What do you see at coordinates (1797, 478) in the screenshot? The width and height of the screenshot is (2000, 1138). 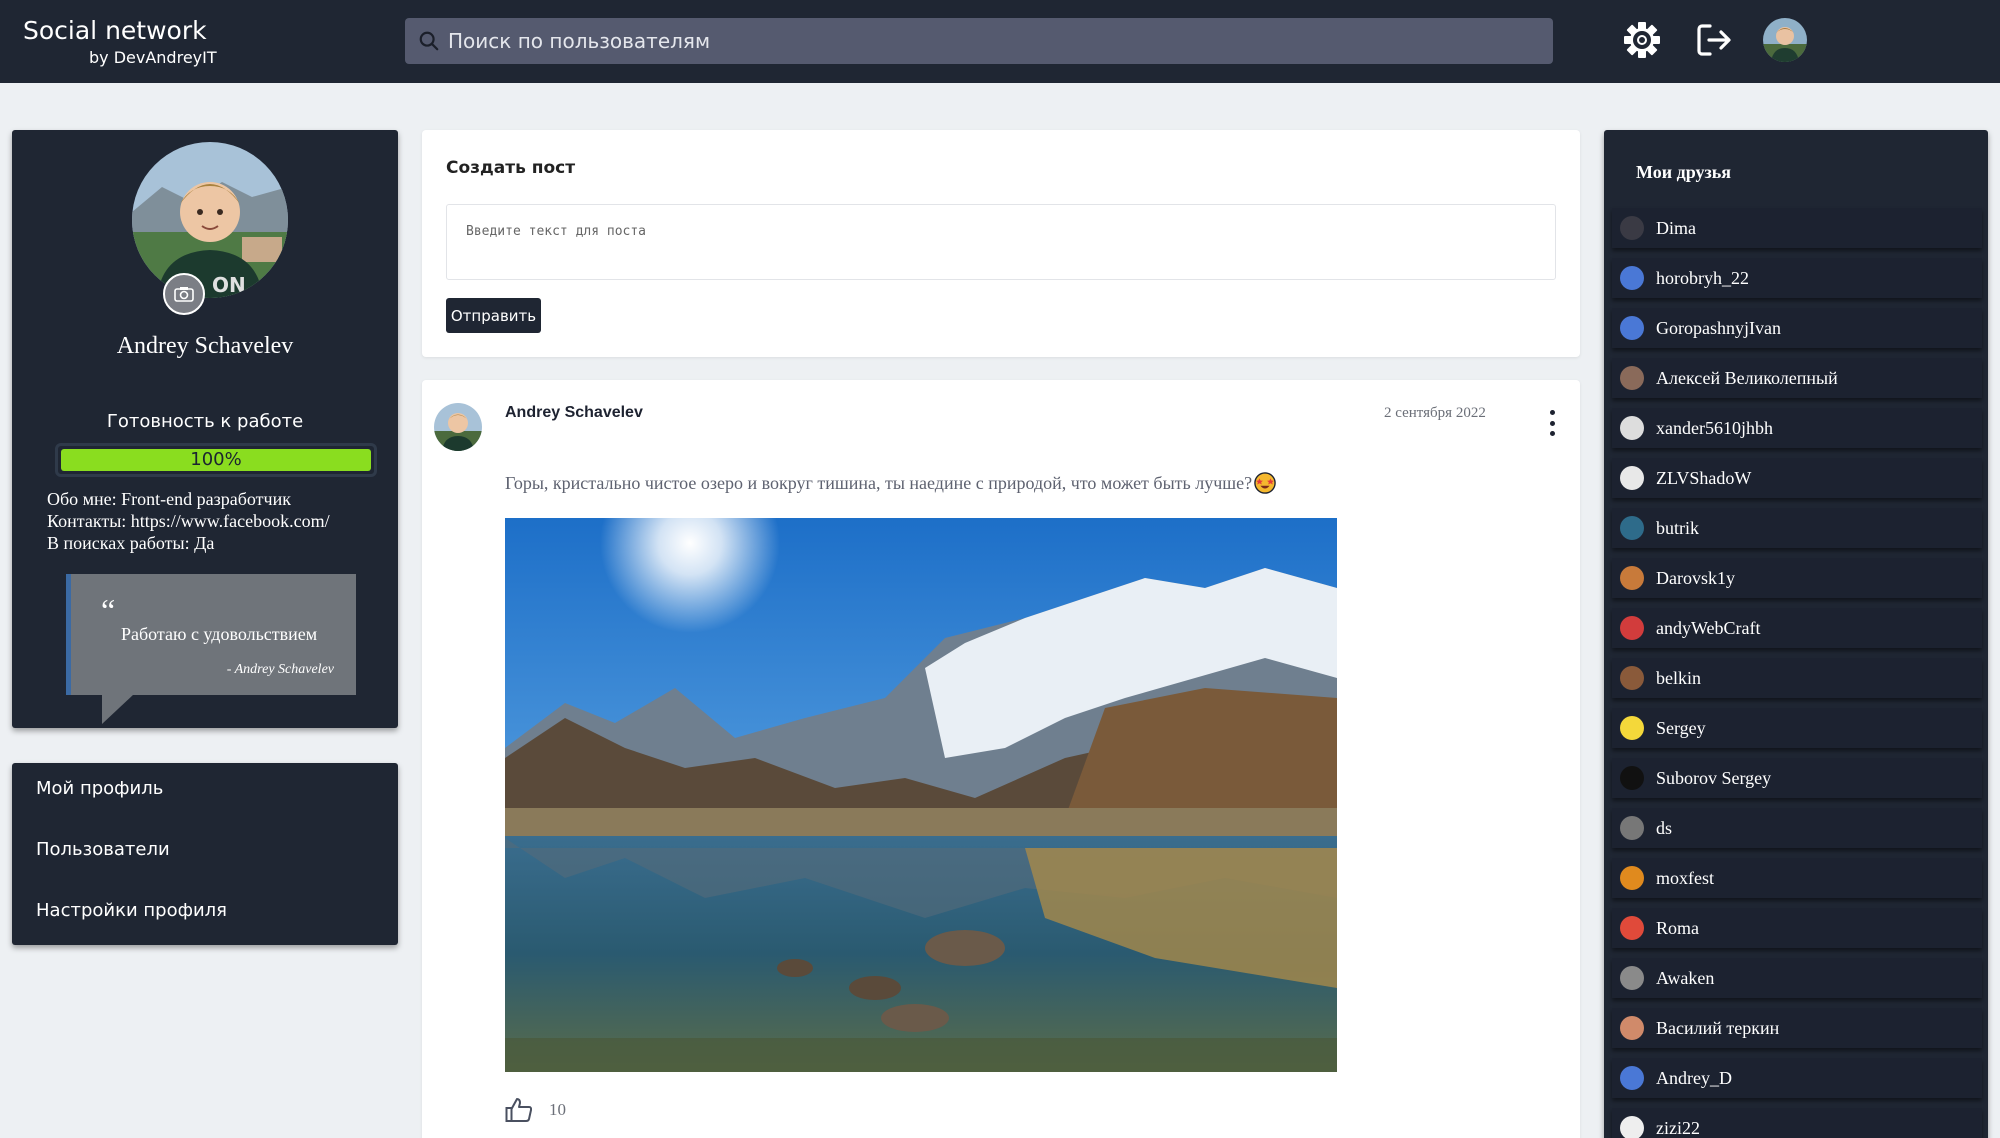 I see `friend-item: ZLVShadoW` at bounding box center [1797, 478].